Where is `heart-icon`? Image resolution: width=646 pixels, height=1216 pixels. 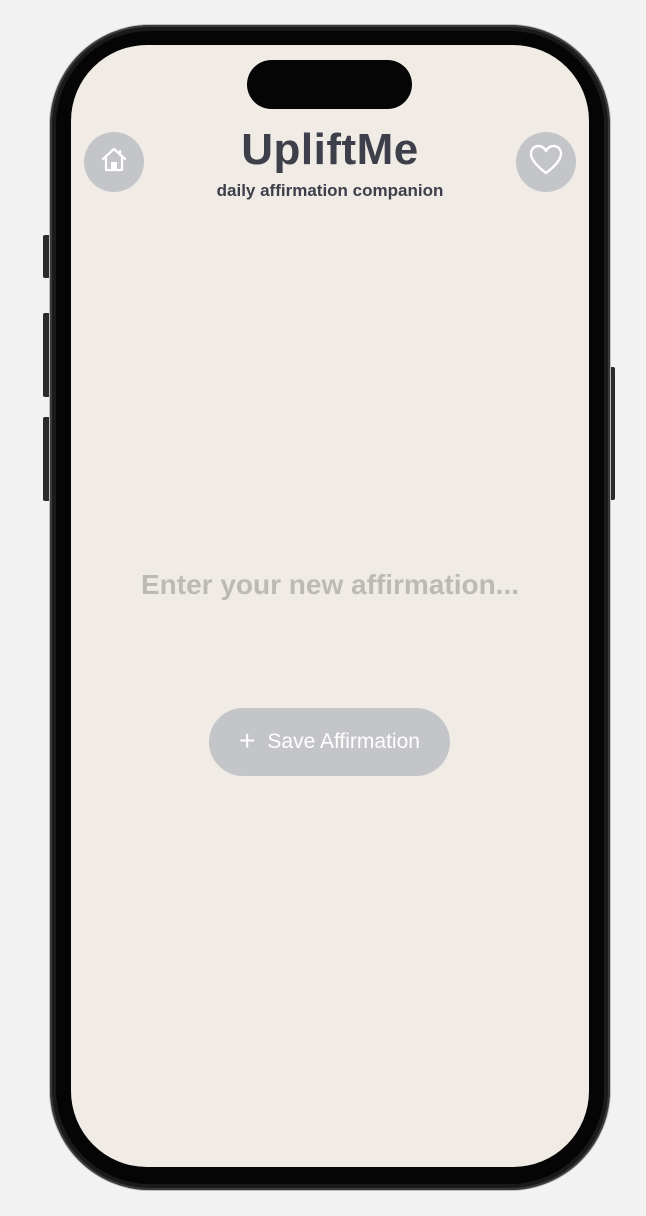 heart-icon is located at coordinates (546, 162).